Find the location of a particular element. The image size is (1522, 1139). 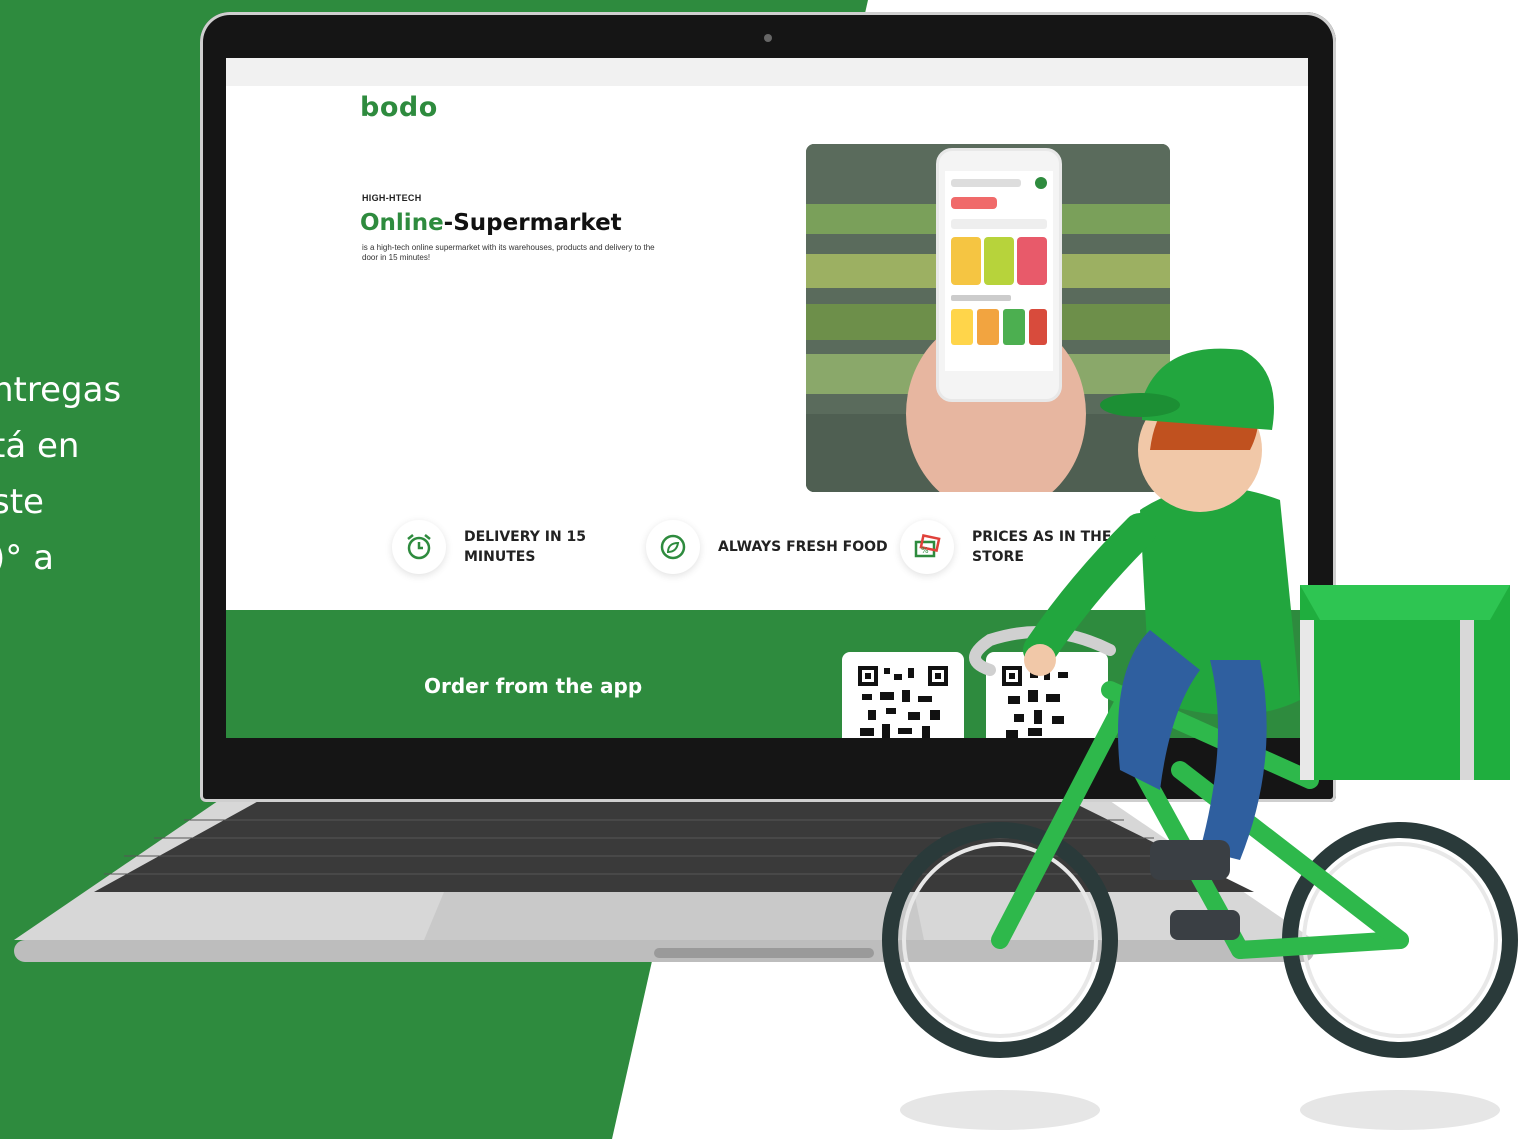

side-caption-line: ntregas is located at coordinates (61, 390).